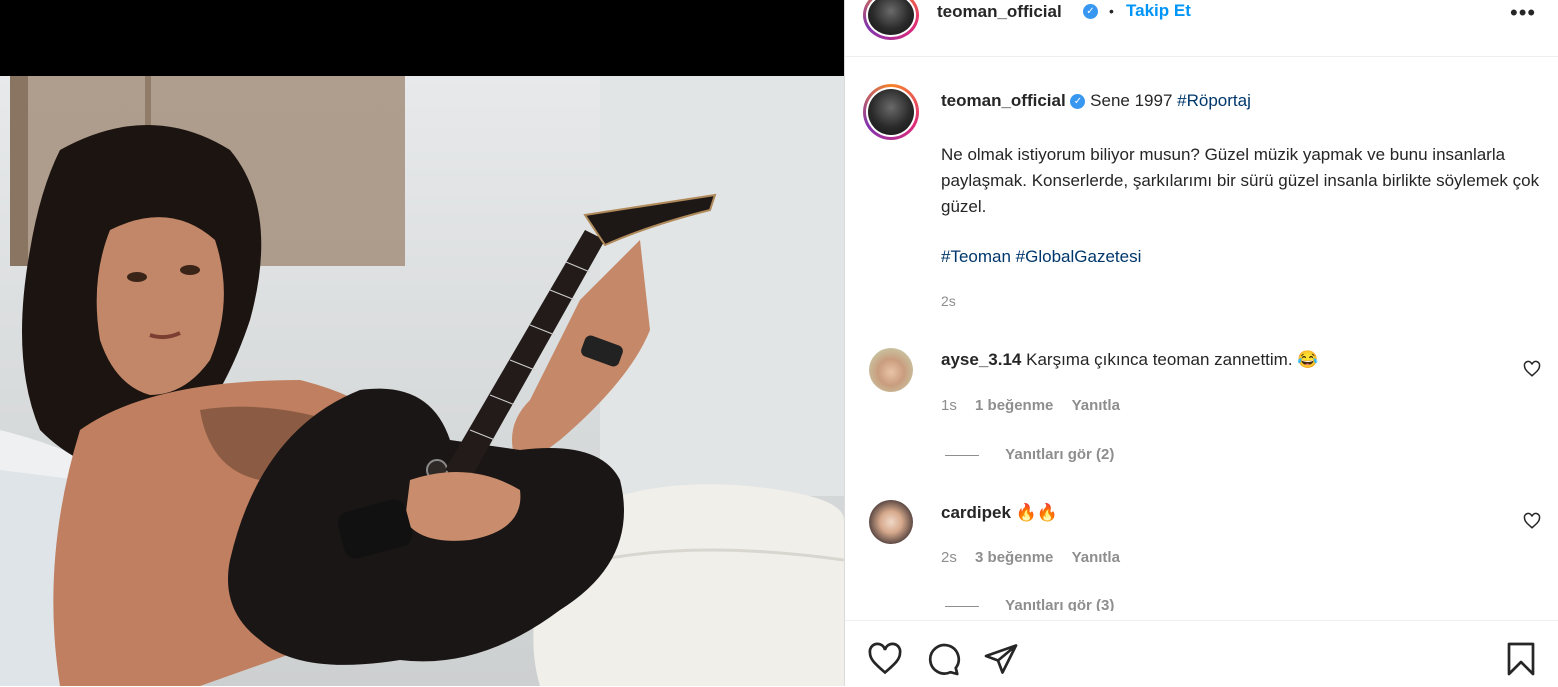 This screenshot has height=687, width=1558. I want to click on caption-header: teoman_official ✓ Sene 1997 #Röportaj, so click(1096, 101).